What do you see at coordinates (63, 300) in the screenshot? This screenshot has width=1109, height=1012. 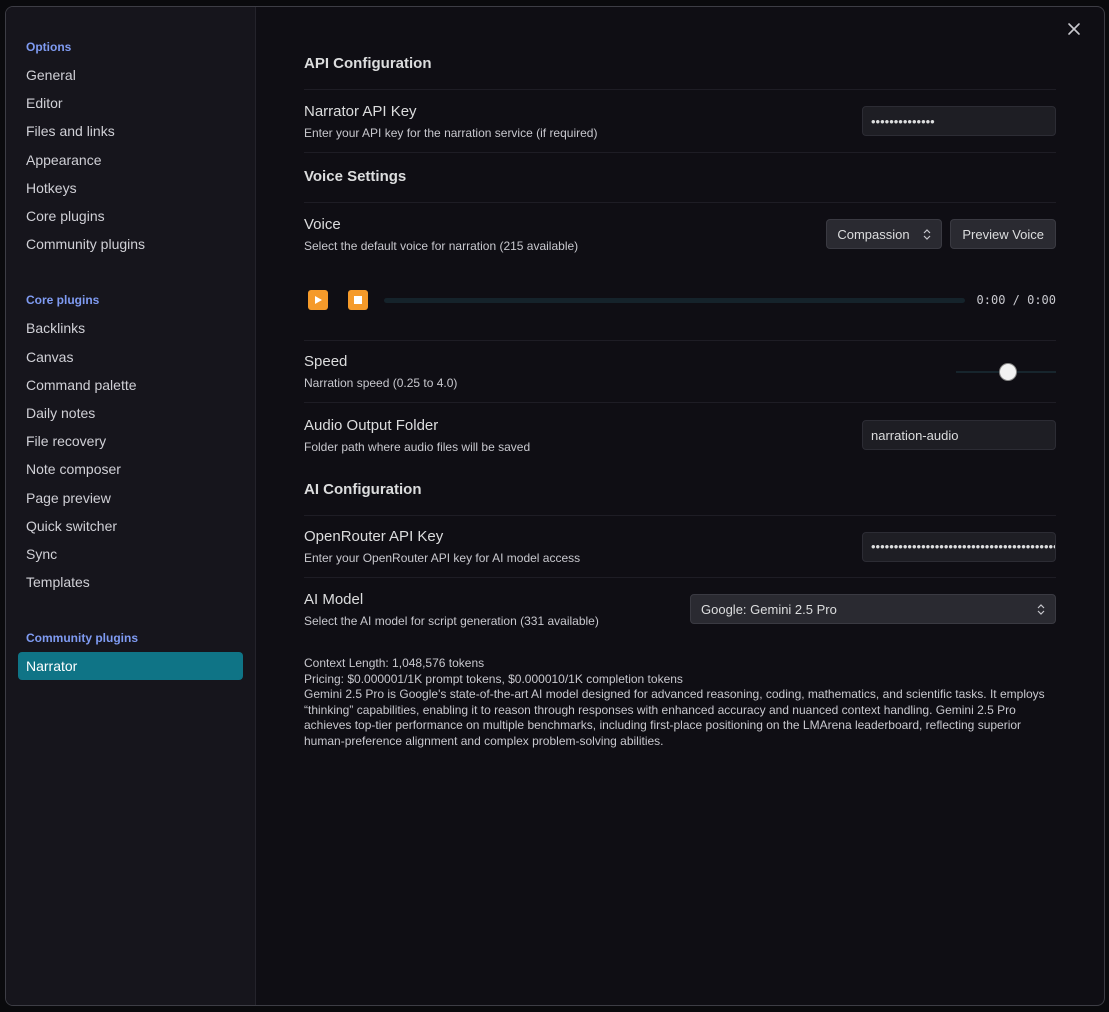 I see `sidebar-heading-core-plugins: Core plugins` at bounding box center [63, 300].